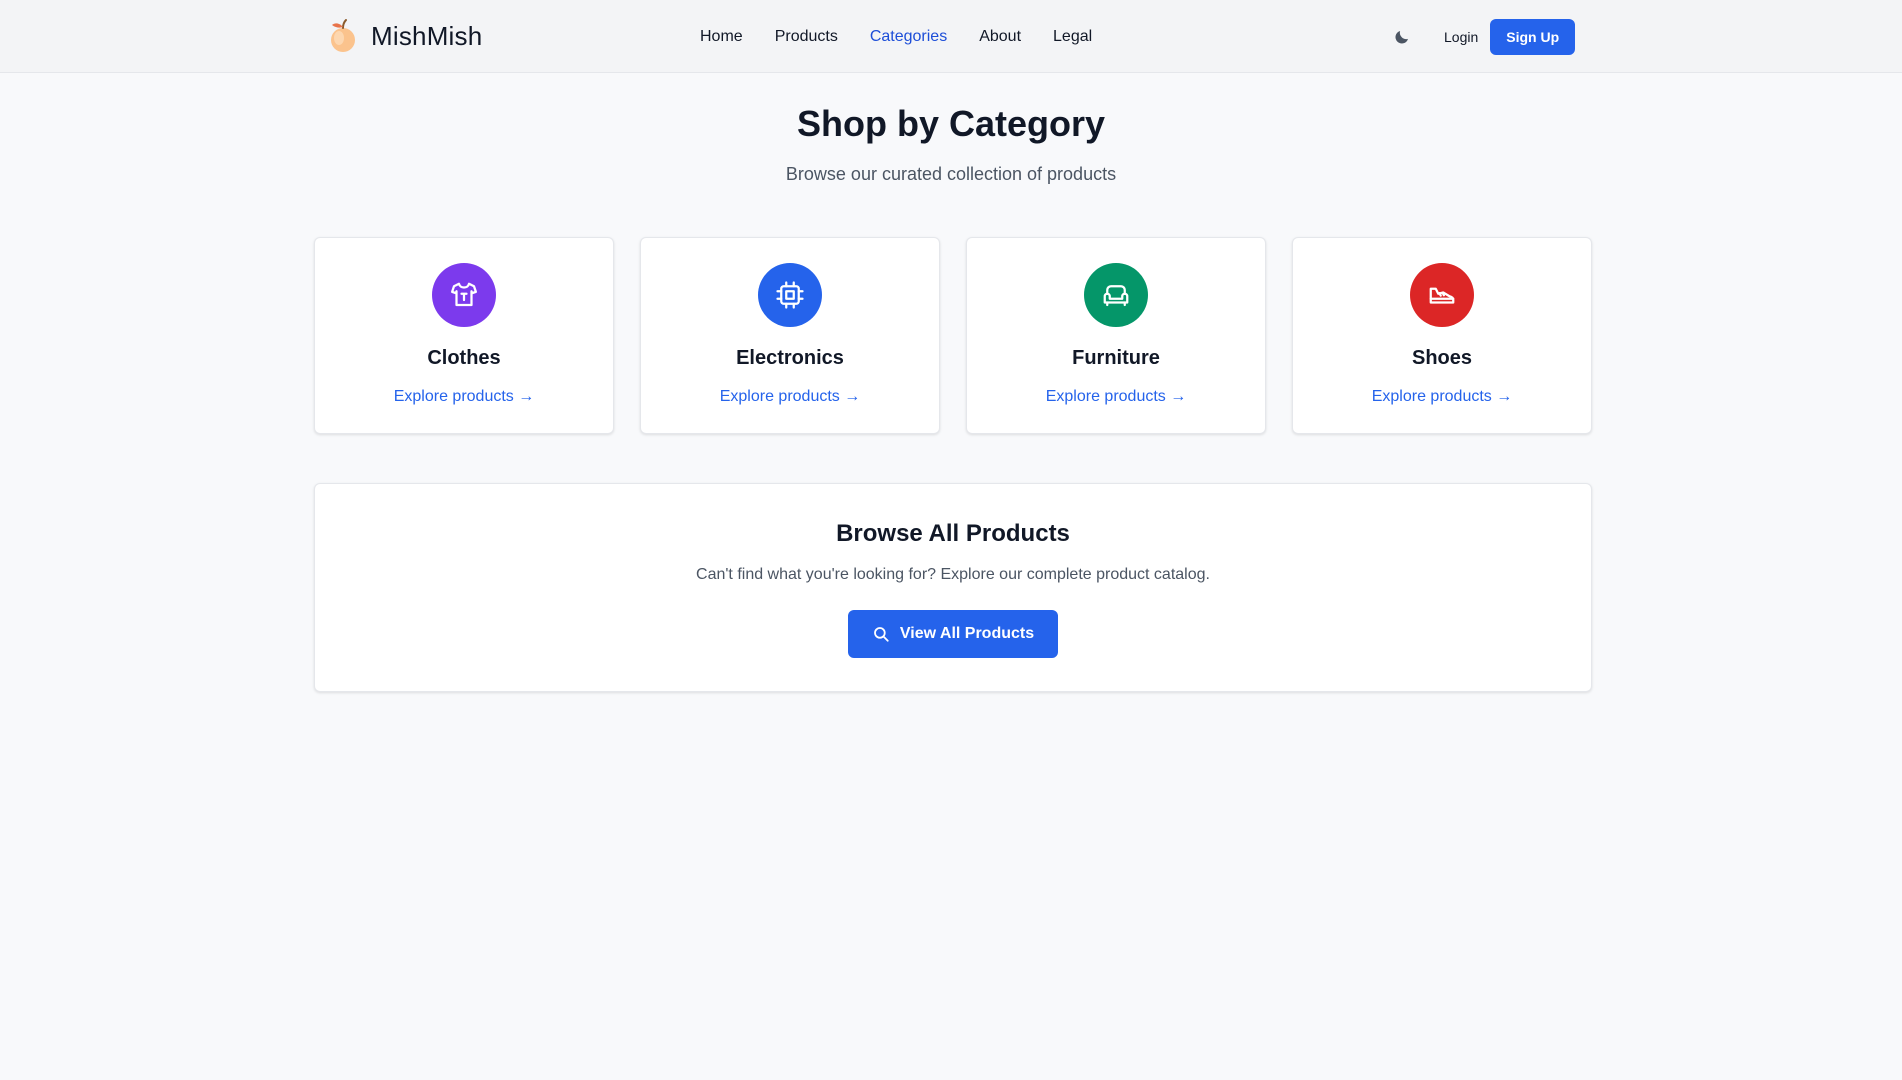 This screenshot has width=1902, height=1080. Describe the element at coordinates (1461, 37) in the screenshot. I see `login-button: Login` at that location.